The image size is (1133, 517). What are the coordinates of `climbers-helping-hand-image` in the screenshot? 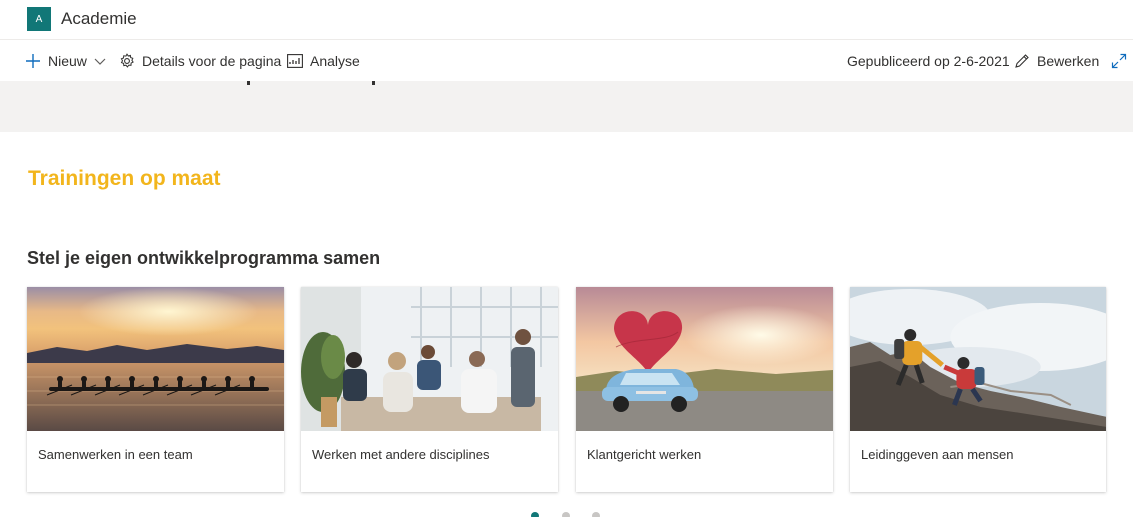 It's located at (978, 359).